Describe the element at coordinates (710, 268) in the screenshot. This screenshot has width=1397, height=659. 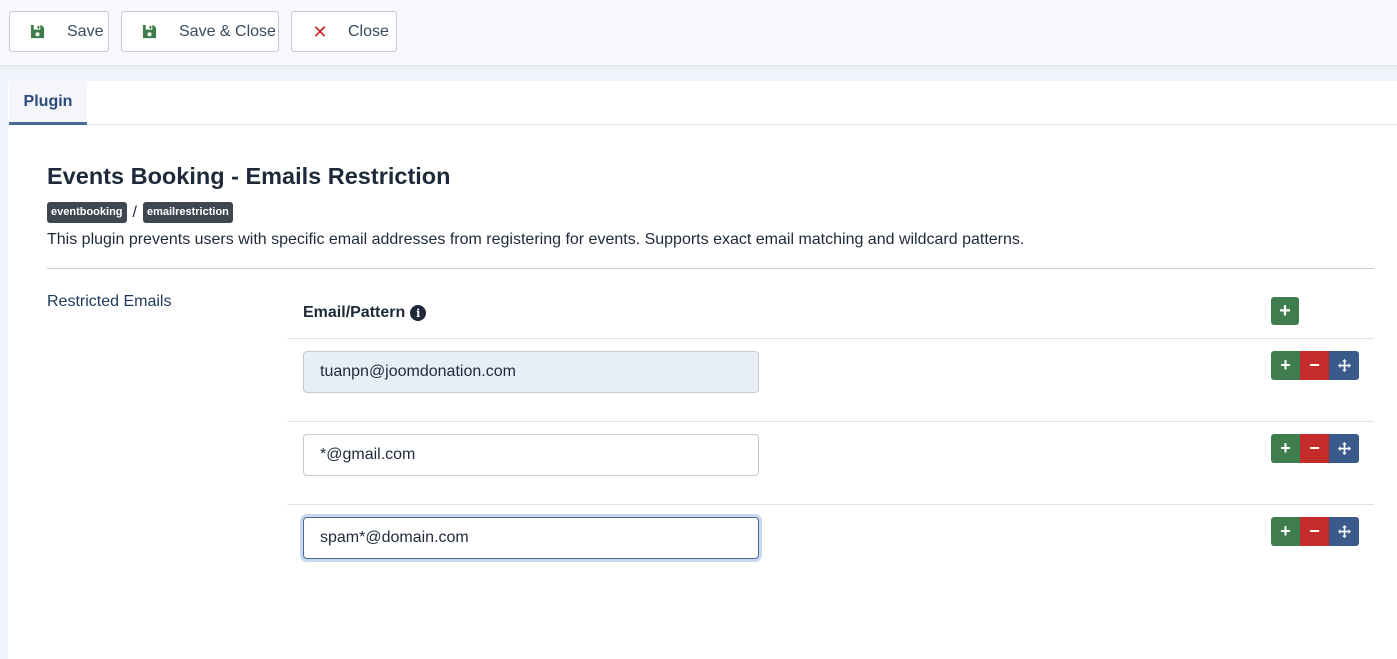
I see `divider` at that location.